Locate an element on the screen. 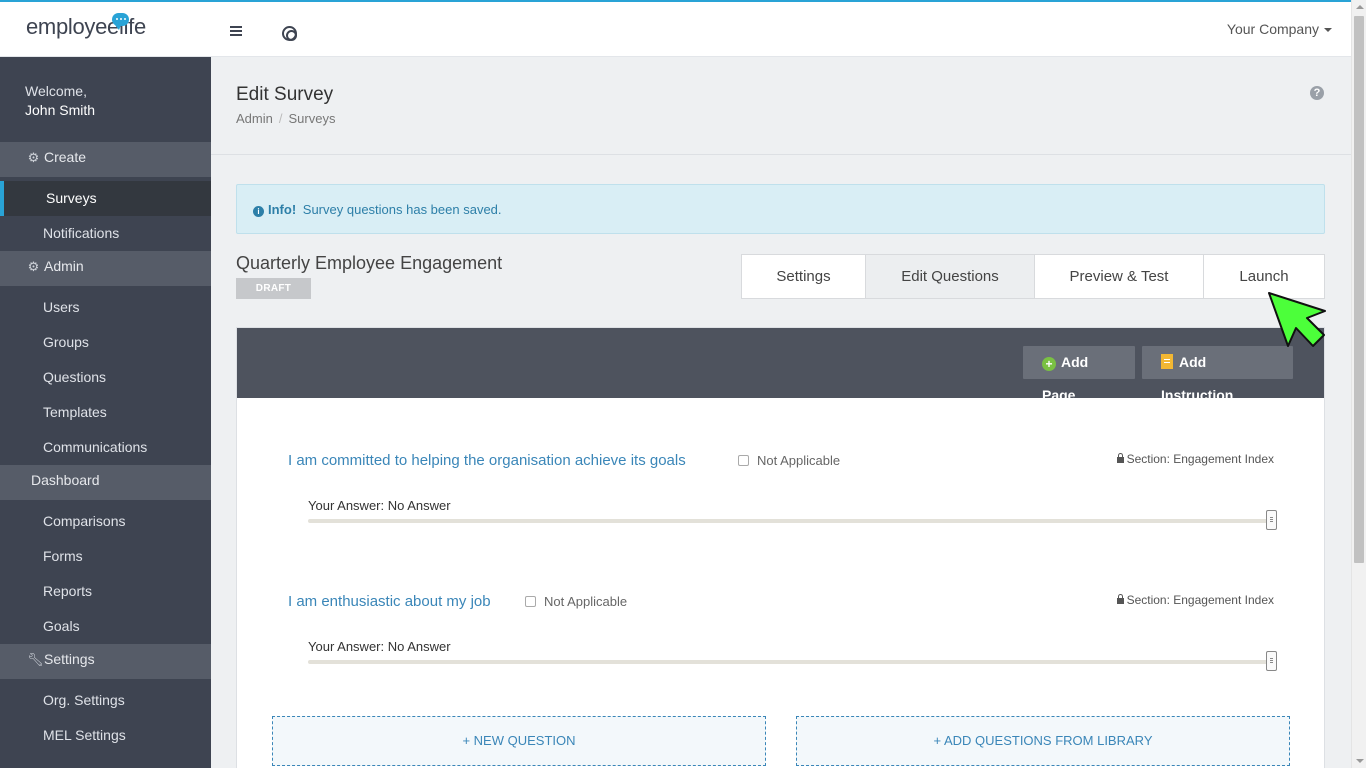 The image size is (1366, 768). sidebar-item-communications: Communications is located at coordinates (105, 447).